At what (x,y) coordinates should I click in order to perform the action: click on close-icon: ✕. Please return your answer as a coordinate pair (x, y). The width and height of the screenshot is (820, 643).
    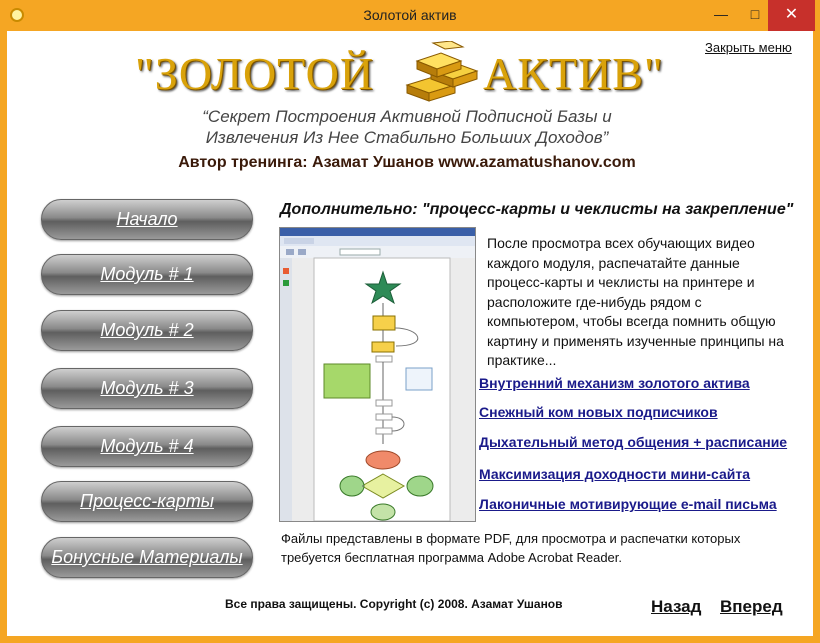
    Looking at the image, I should click on (791, 15).